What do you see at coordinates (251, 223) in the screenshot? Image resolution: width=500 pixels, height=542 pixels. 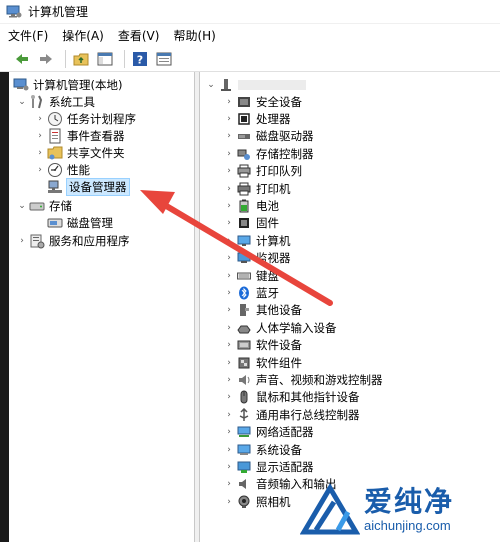 I see `device-category-item: › 固件` at bounding box center [251, 223].